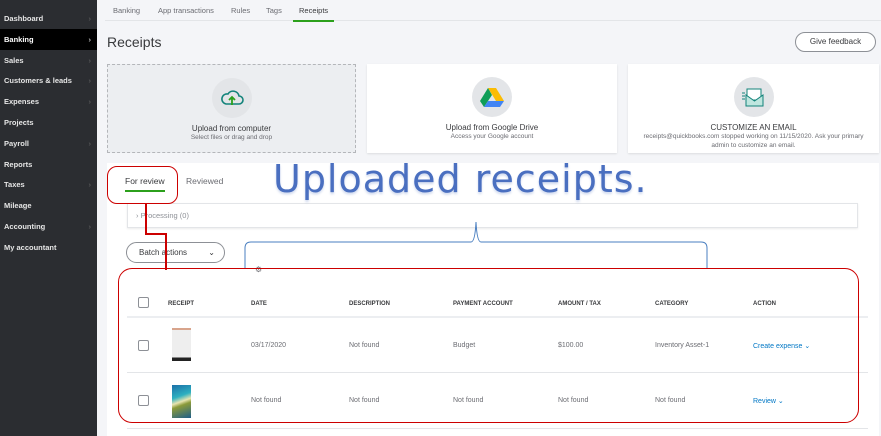  Describe the element at coordinates (492, 97) in the screenshot. I see `google-drive-icon` at that location.